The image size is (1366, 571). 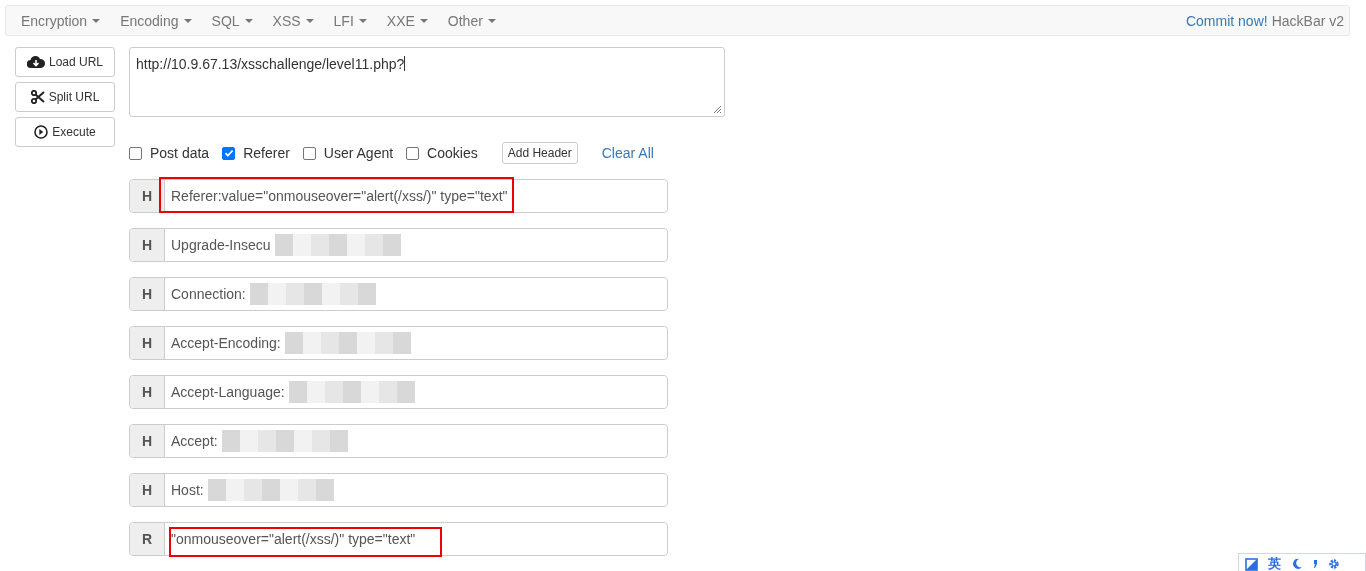 What do you see at coordinates (65, 97) in the screenshot?
I see `split-button: Split URL` at bounding box center [65, 97].